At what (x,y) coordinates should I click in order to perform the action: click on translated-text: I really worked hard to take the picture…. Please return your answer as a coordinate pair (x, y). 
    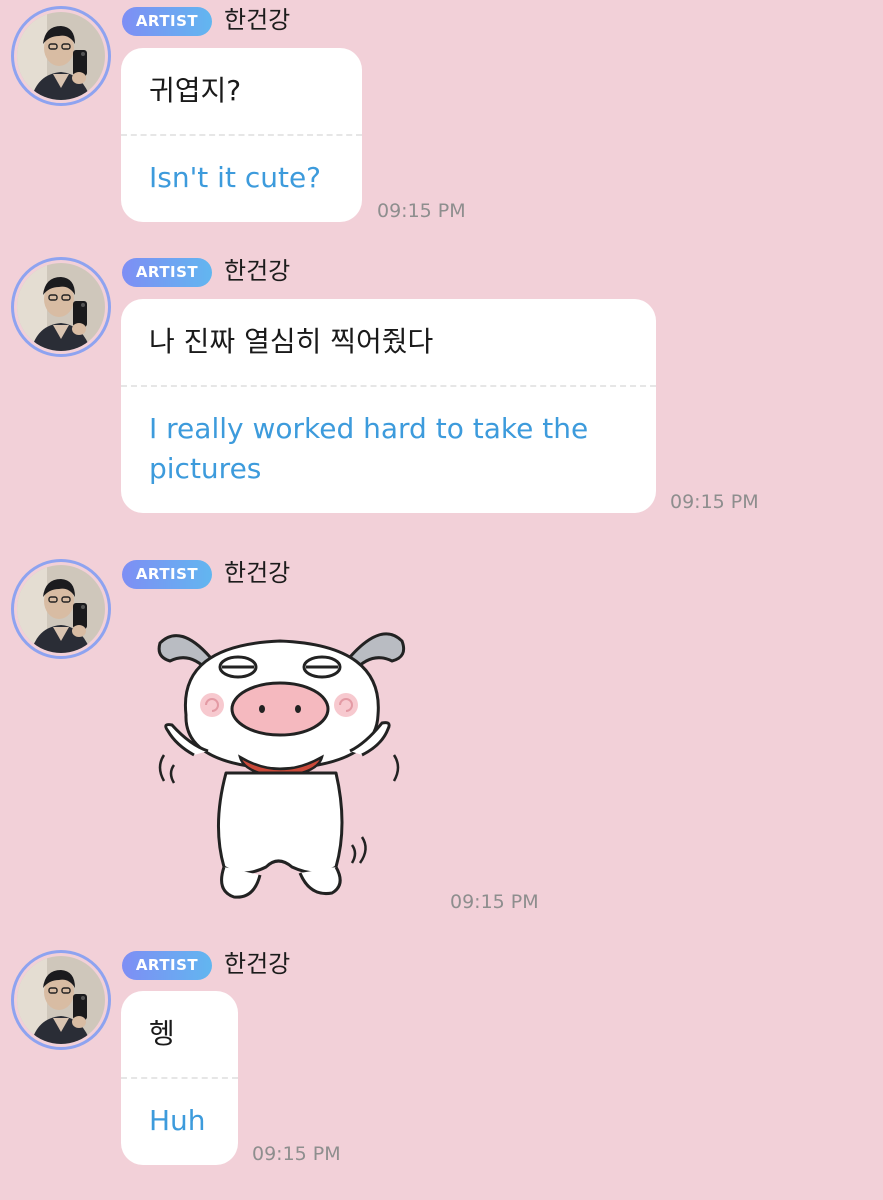
    Looking at the image, I should click on (369, 448).